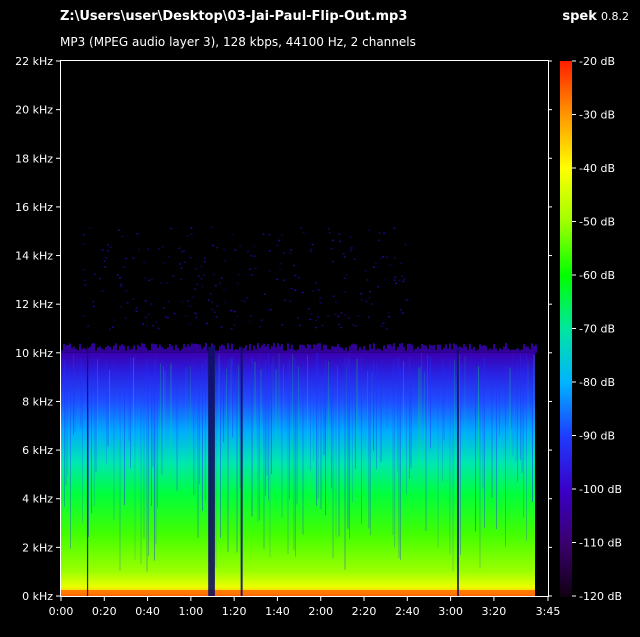 The width and height of the screenshot is (640, 637). I want to click on x-tick-label: 1:40, so click(277, 611).